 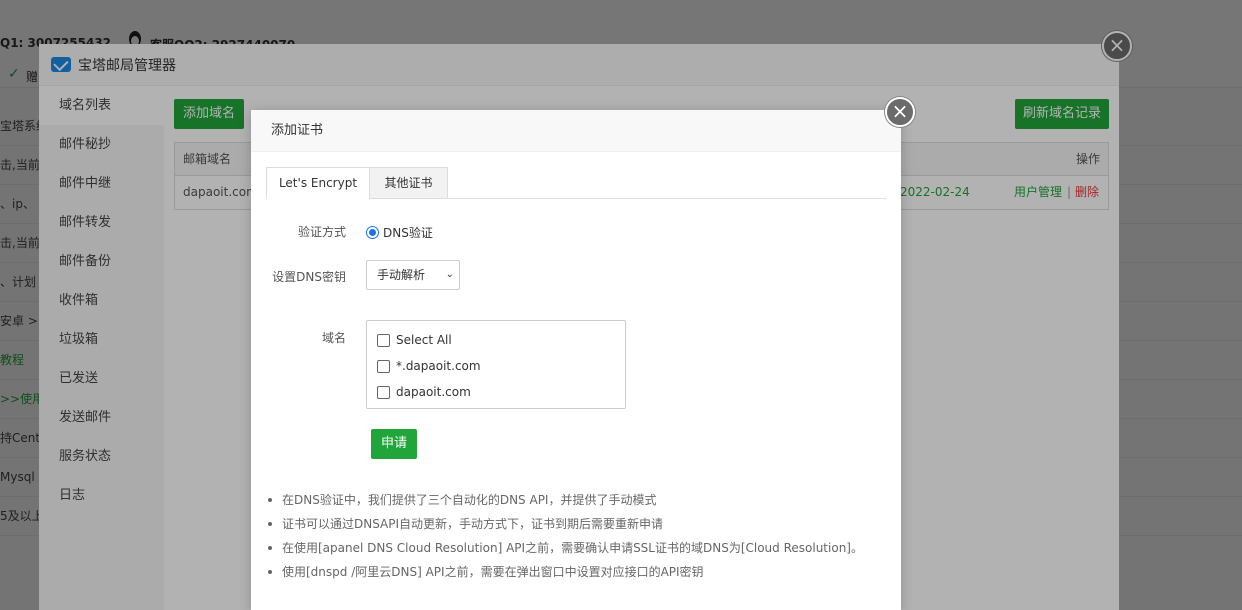 I want to click on list-item: 证书可以通过DNSAPI自动更新，手动方式下，证书到期后需要重新申请, so click(x=576, y=524).